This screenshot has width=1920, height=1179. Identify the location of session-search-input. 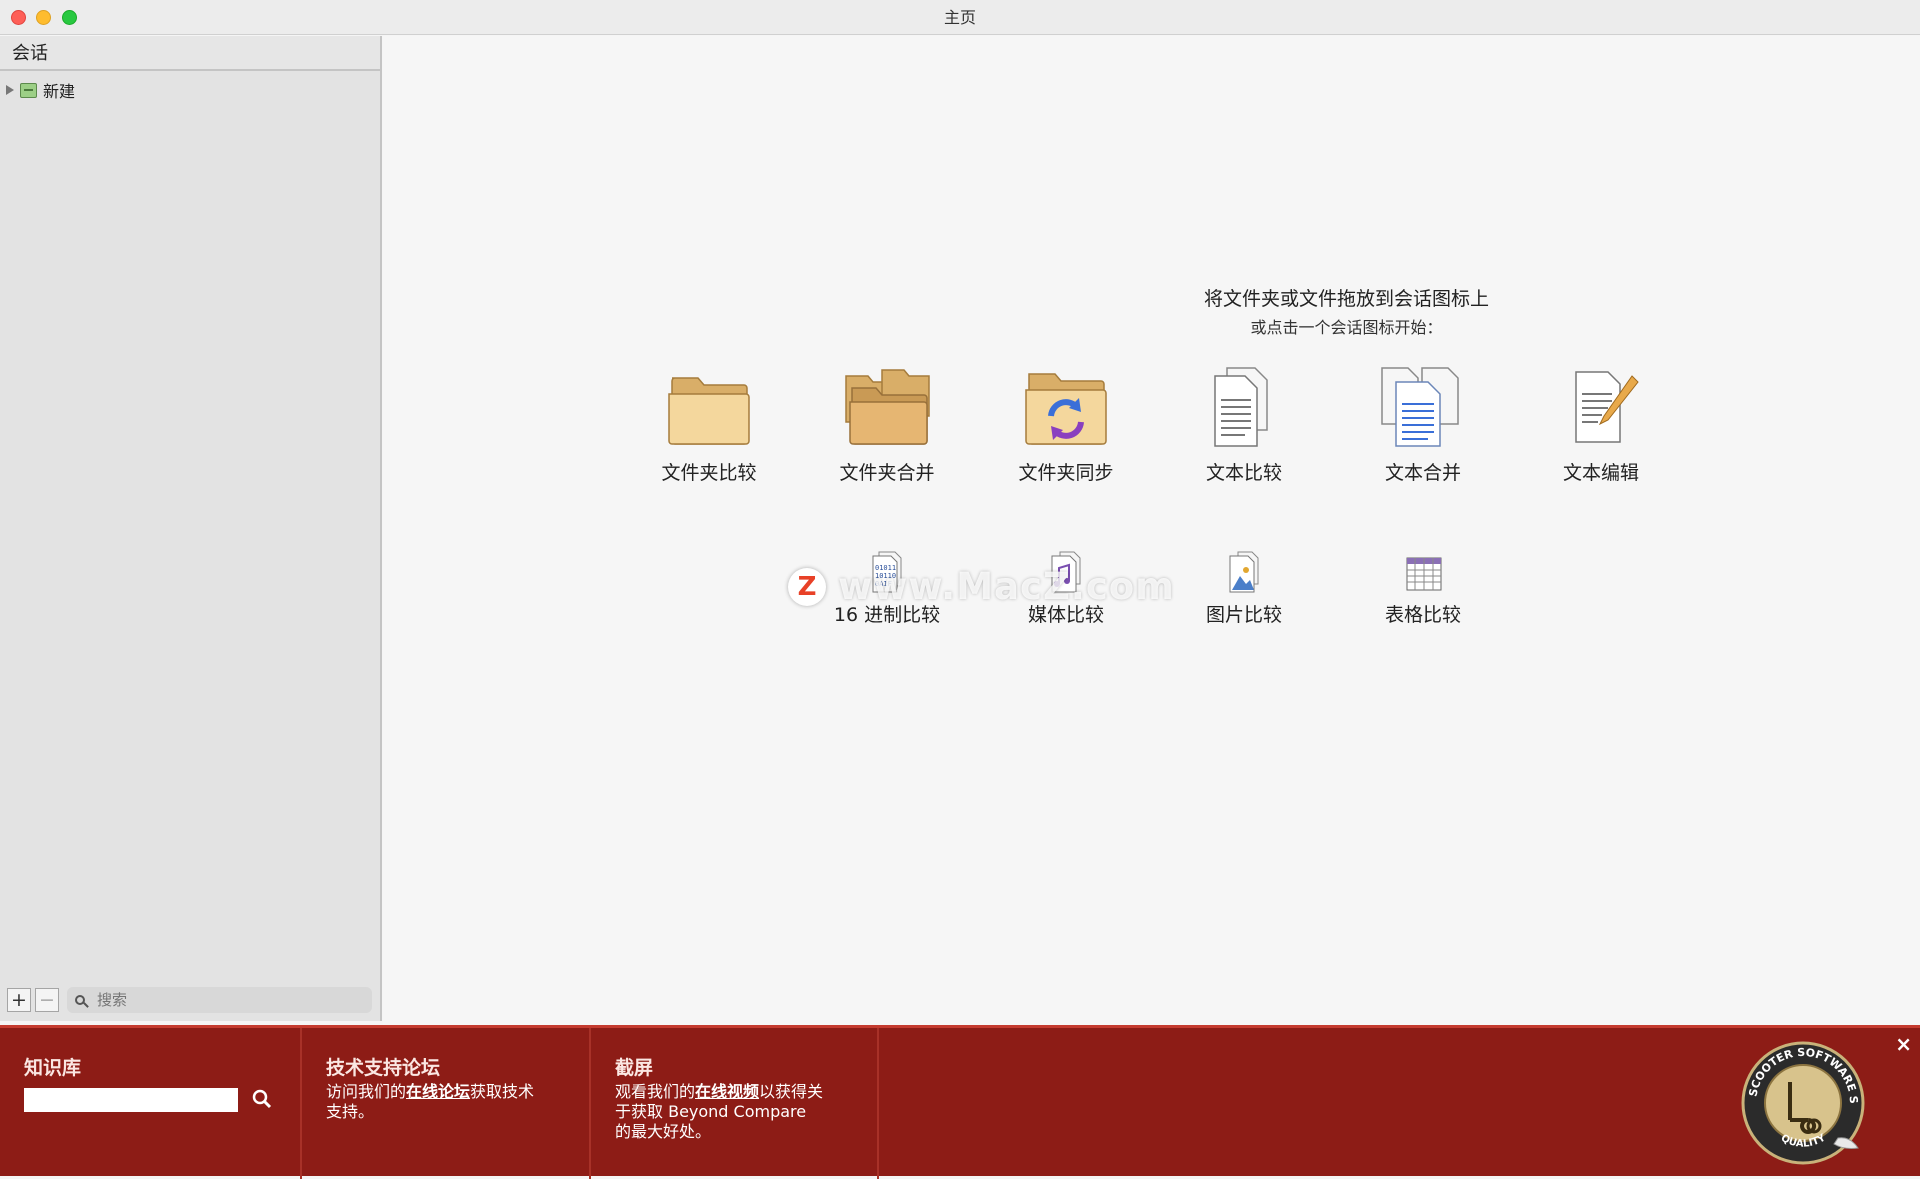
(227, 1000).